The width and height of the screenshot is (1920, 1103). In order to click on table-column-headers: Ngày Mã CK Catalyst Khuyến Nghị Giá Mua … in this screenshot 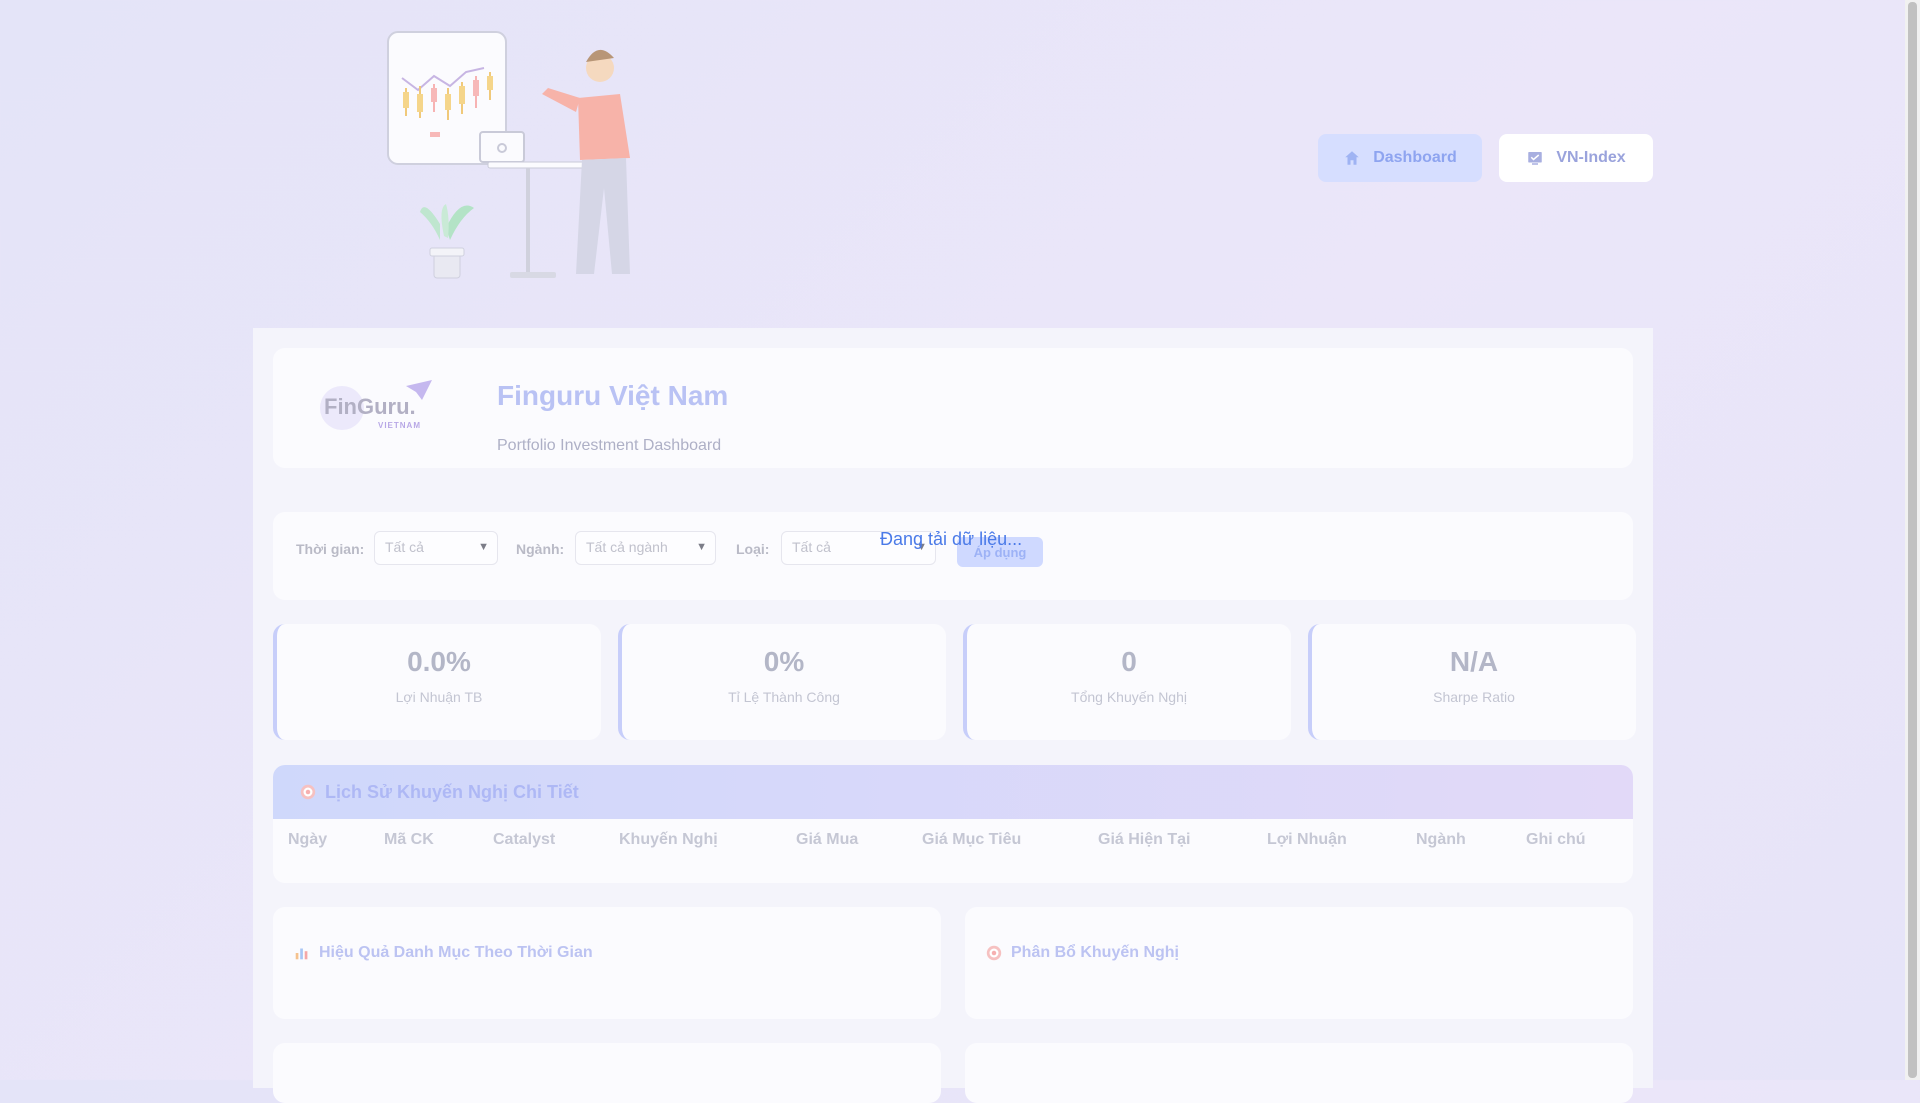, I will do `click(953, 841)`.